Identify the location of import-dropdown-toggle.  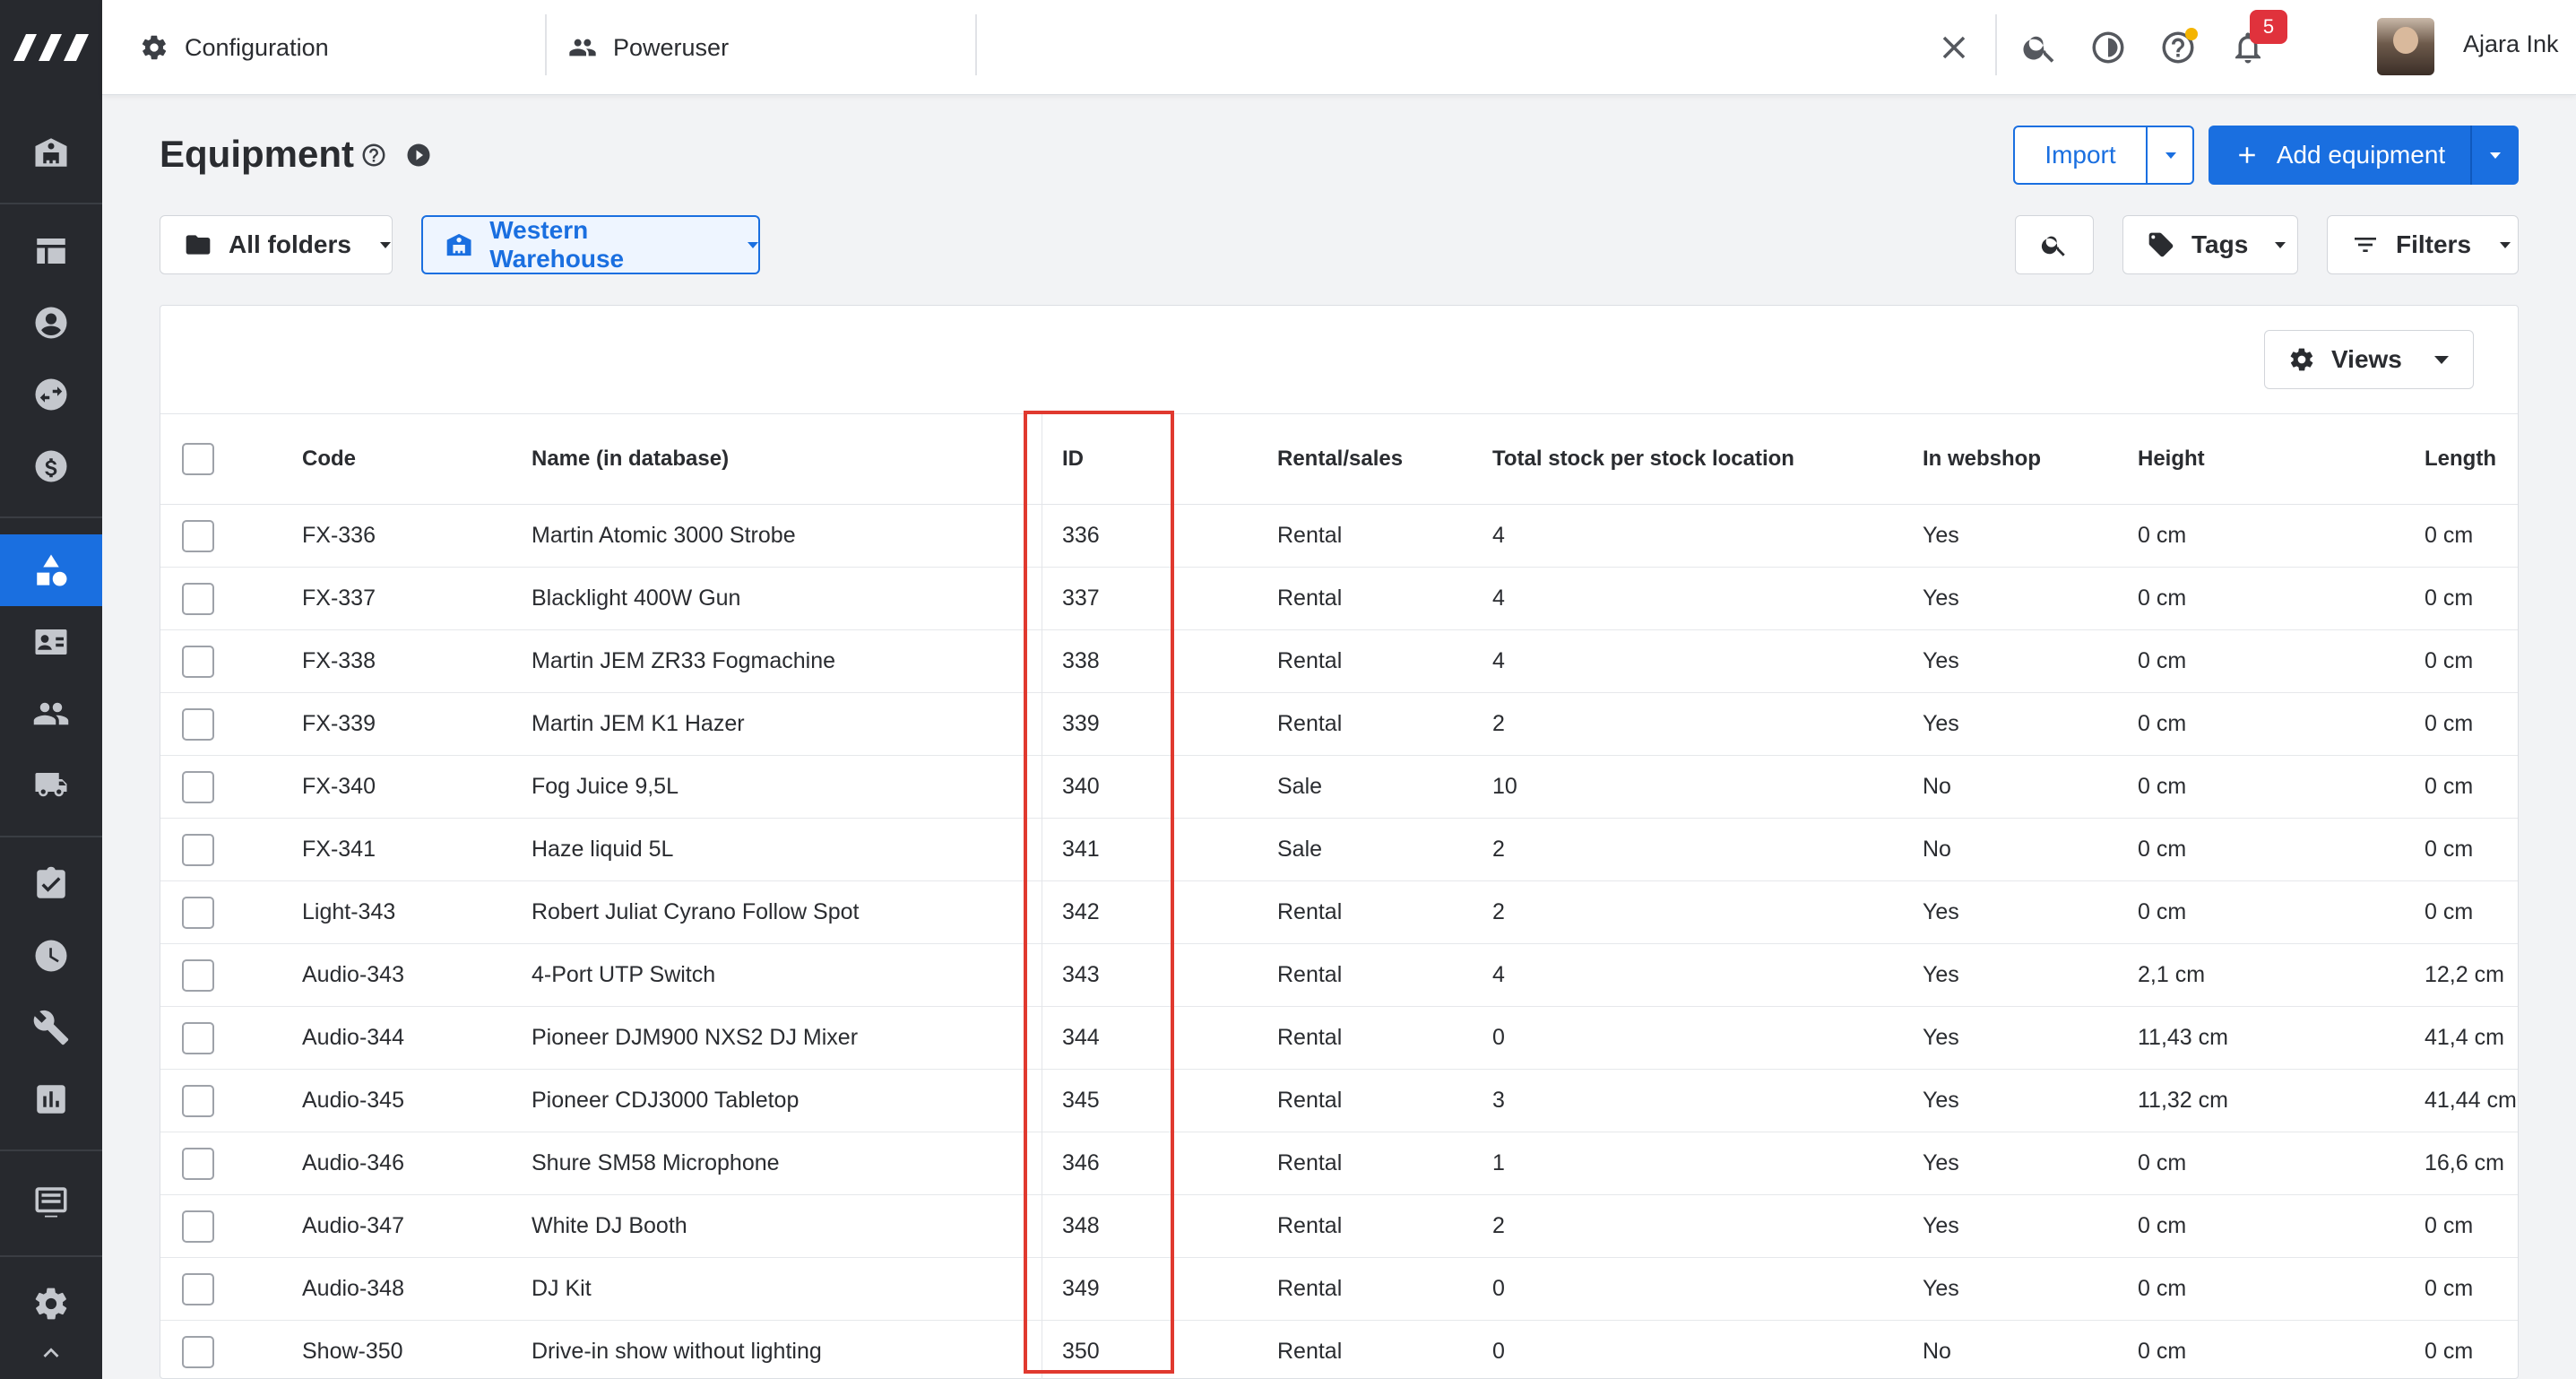
(2171, 155).